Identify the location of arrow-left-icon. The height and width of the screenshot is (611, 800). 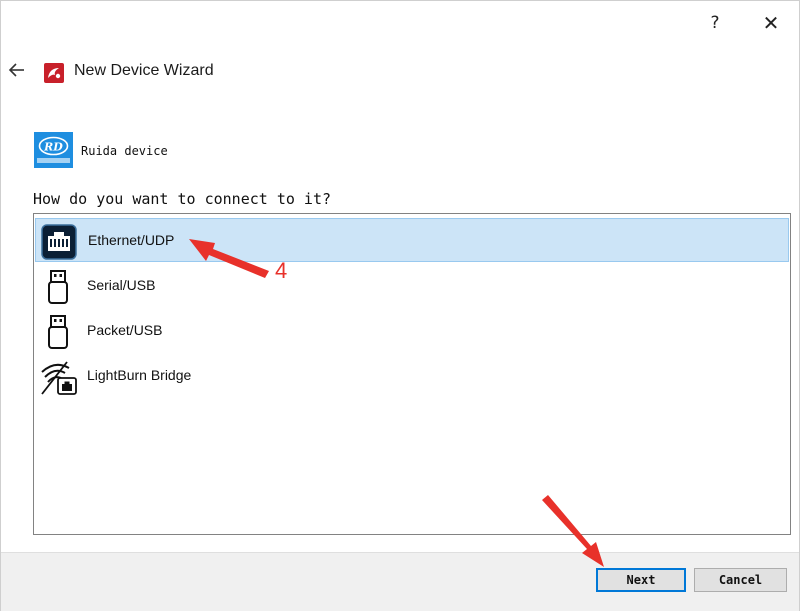
(16, 70).